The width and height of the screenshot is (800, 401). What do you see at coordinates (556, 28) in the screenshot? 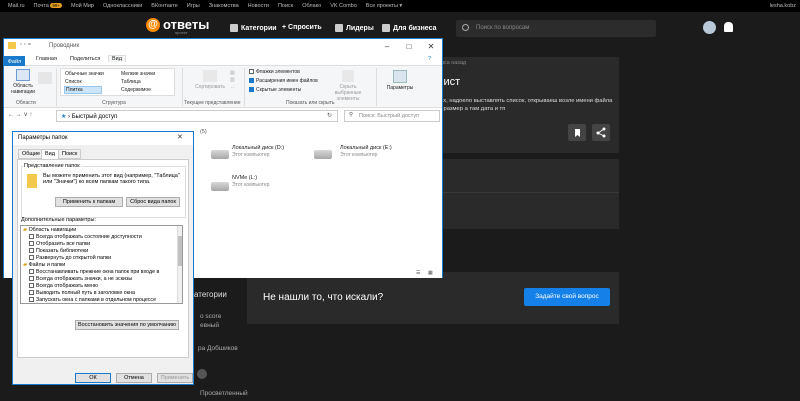
I see `site-search-input: Поиск по вопросам` at bounding box center [556, 28].